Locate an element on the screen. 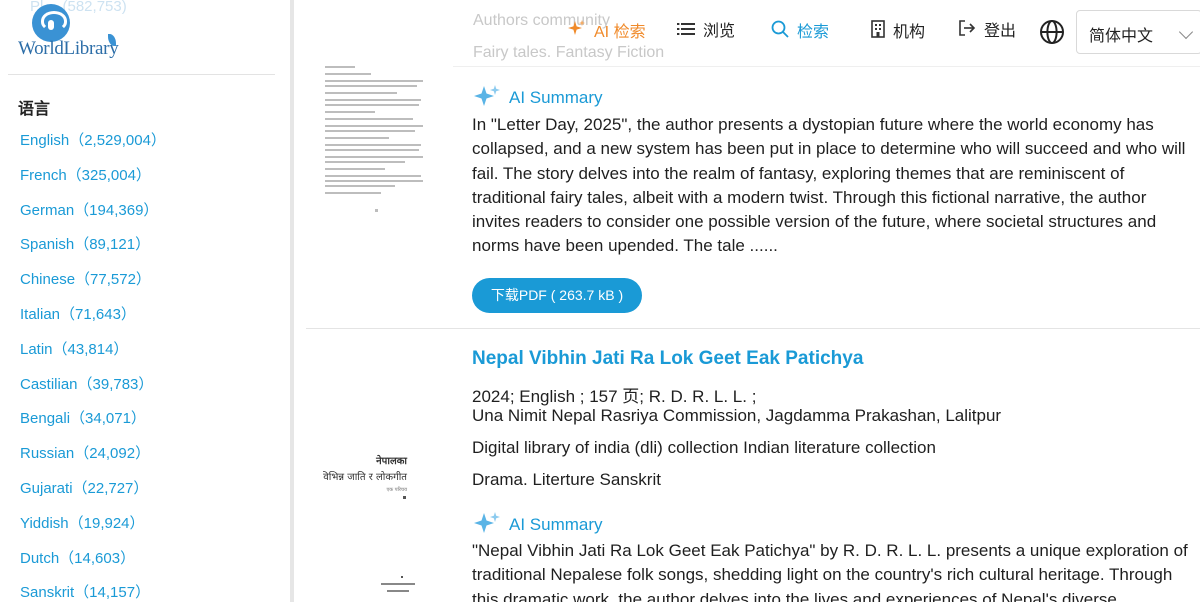 The height and width of the screenshot is (602, 1200). result2-publication-info: 2024; English ; 157 页; R. D. R. L. L. ; is located at coordinates (614, 396).